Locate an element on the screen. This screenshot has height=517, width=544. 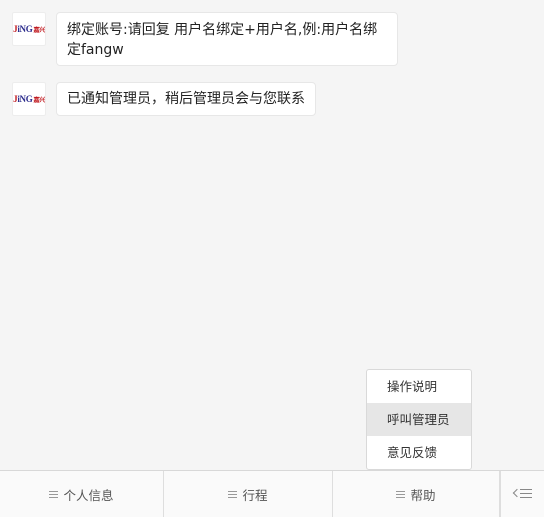
bottom-menu-bar: 个人信息 行程 帮助 is located at coordinates (272, 493).